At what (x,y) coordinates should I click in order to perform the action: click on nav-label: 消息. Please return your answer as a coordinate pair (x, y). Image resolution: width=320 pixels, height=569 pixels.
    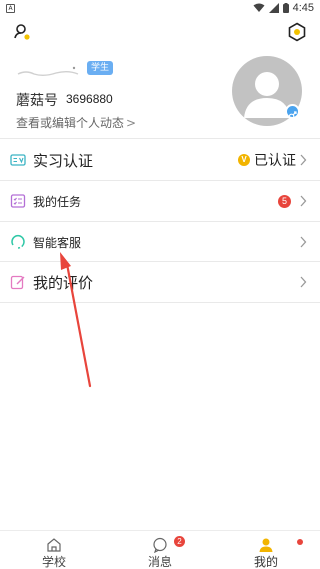
    Looking at the image, I should click on (159, 562).